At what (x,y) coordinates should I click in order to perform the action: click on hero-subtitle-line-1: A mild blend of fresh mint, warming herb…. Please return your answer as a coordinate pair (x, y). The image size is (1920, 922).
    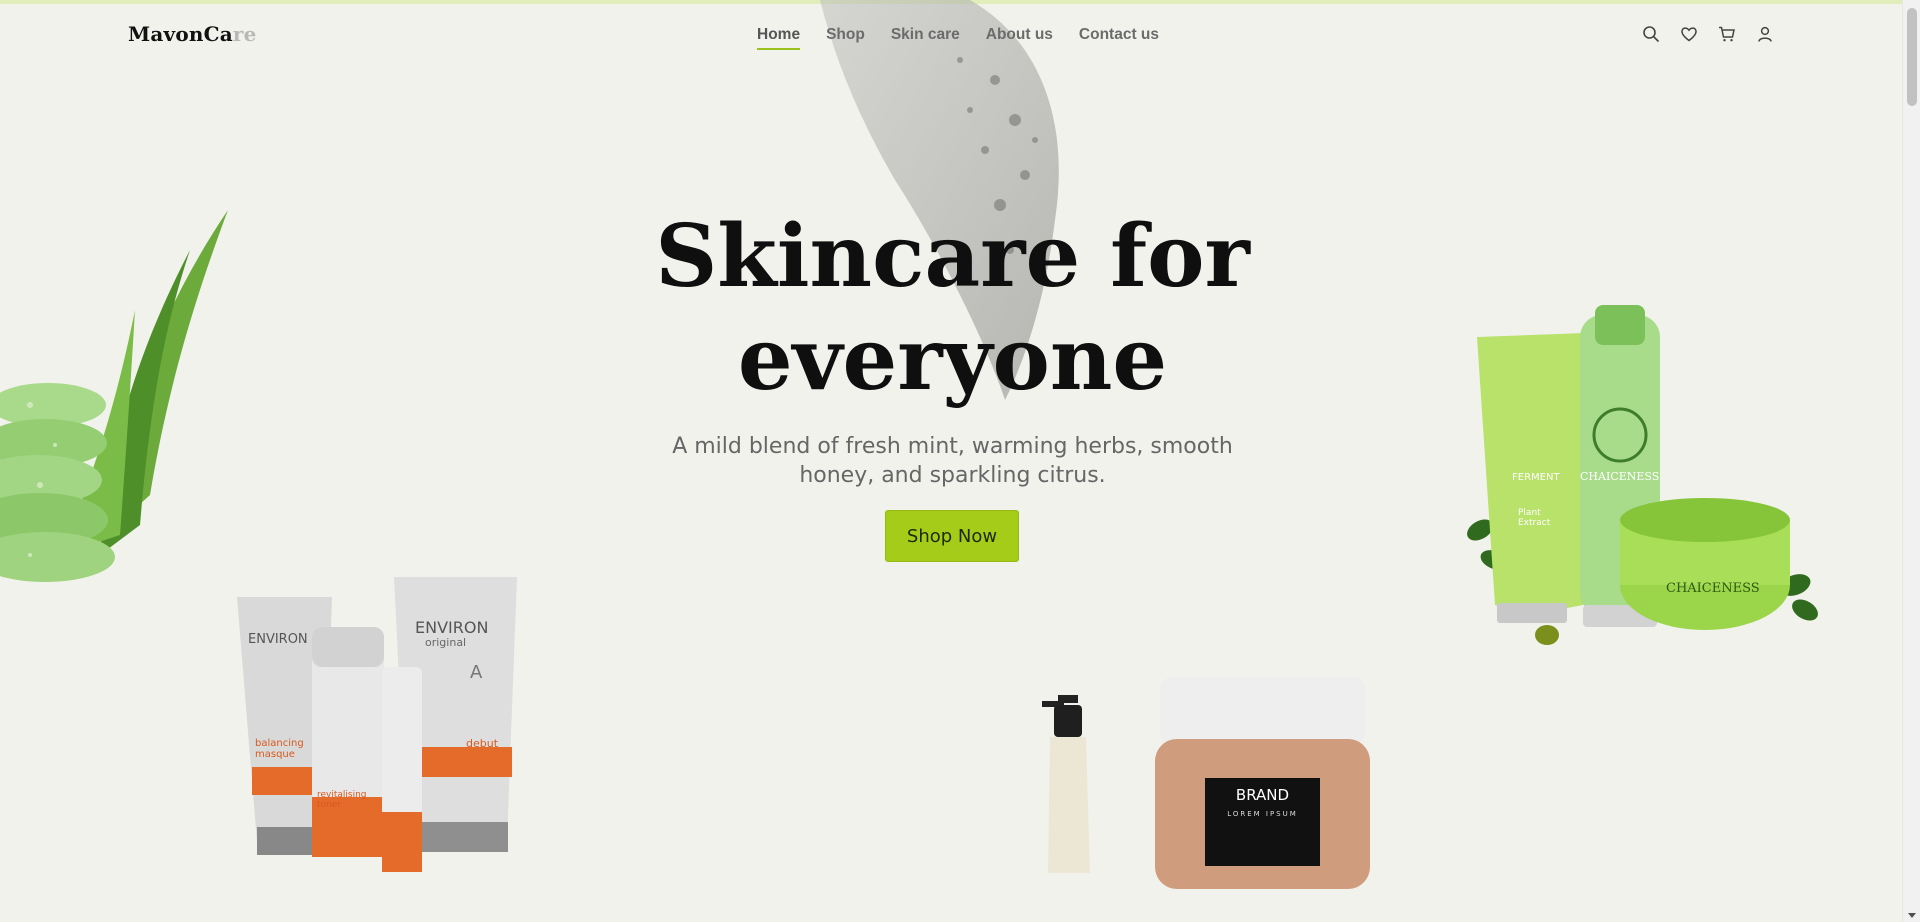
    Looking at the image, I should click on (952, 446).